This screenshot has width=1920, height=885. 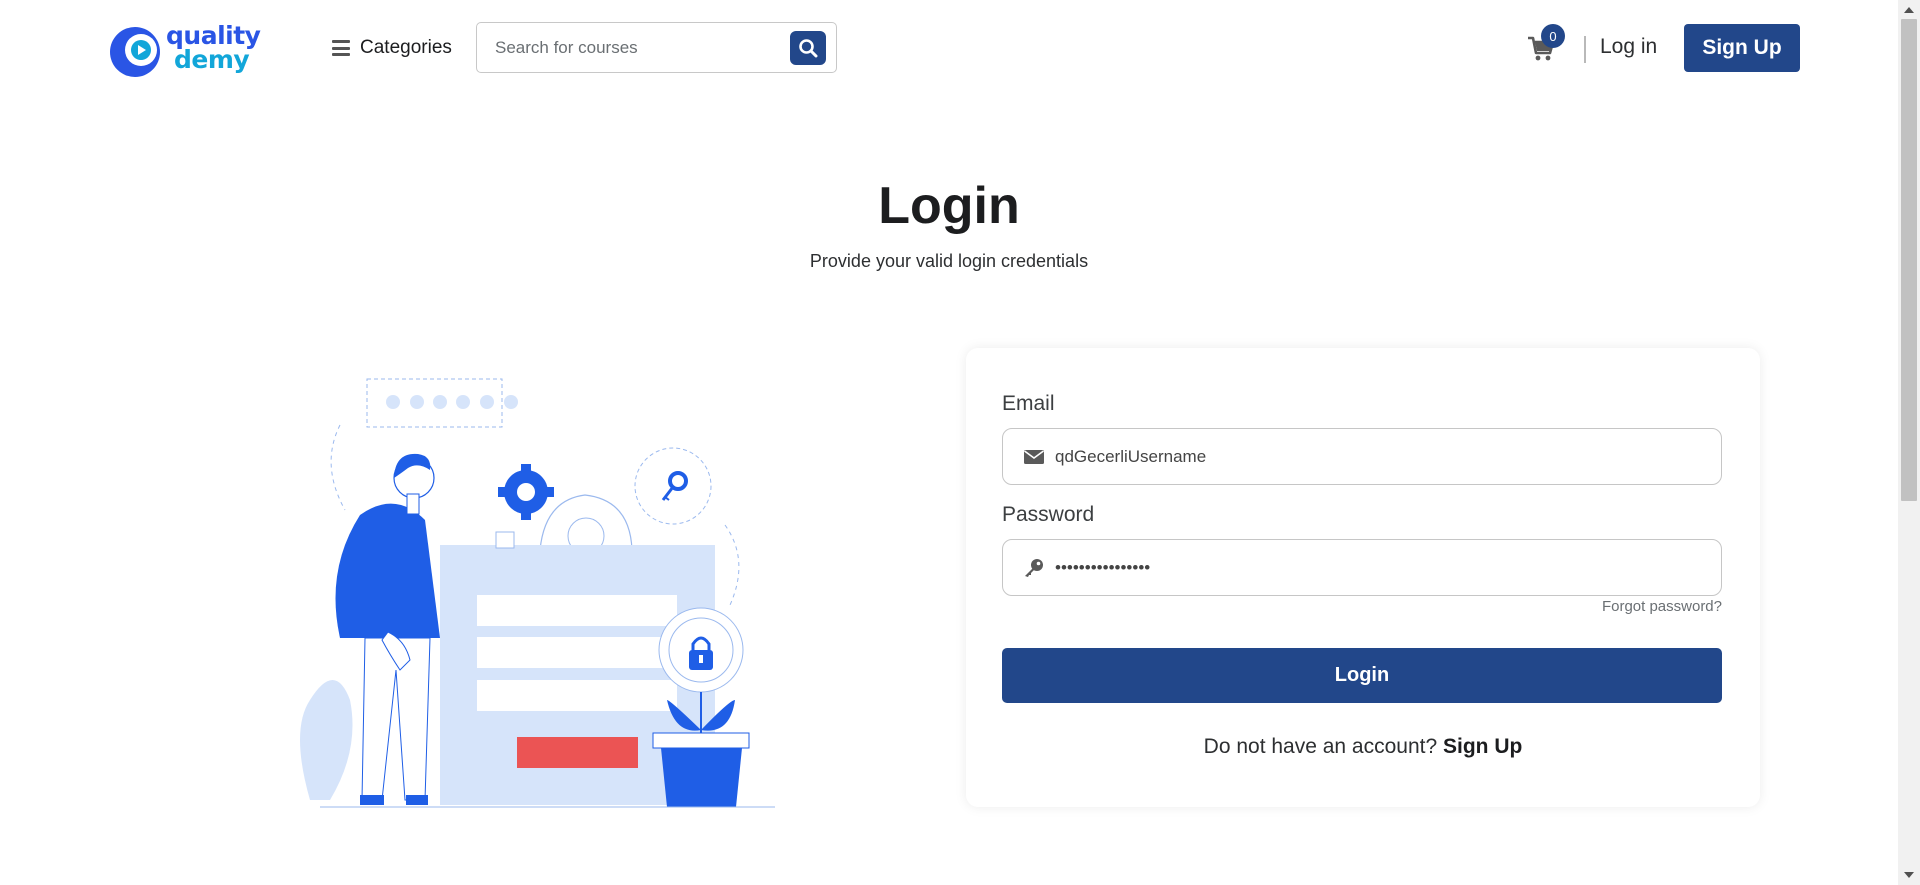 What do you see at coordinates (1482, 746) in the screenshot?
I see `signup-link: Sign Up` at bounding box center [1482, 746].